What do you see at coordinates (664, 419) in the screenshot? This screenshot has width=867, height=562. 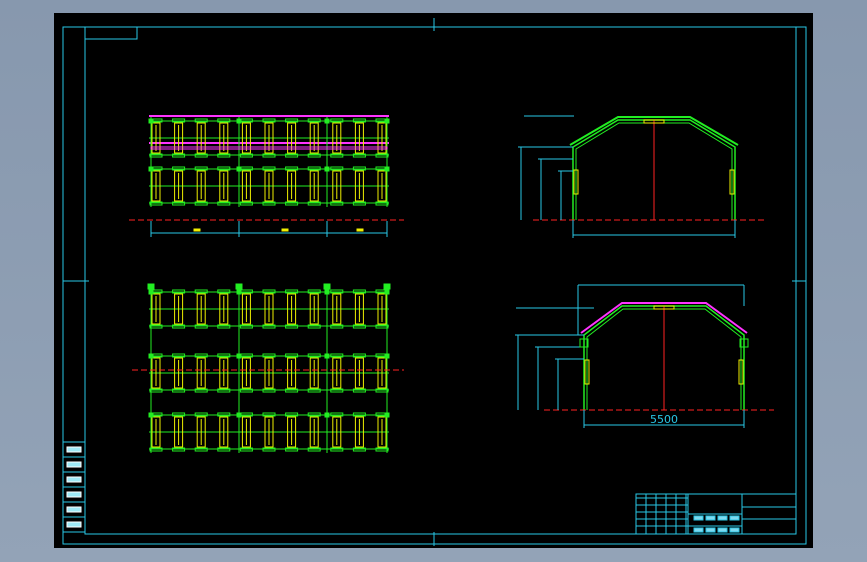 I see `width-dimension-label: 5500` at bounding box center [664, 419].